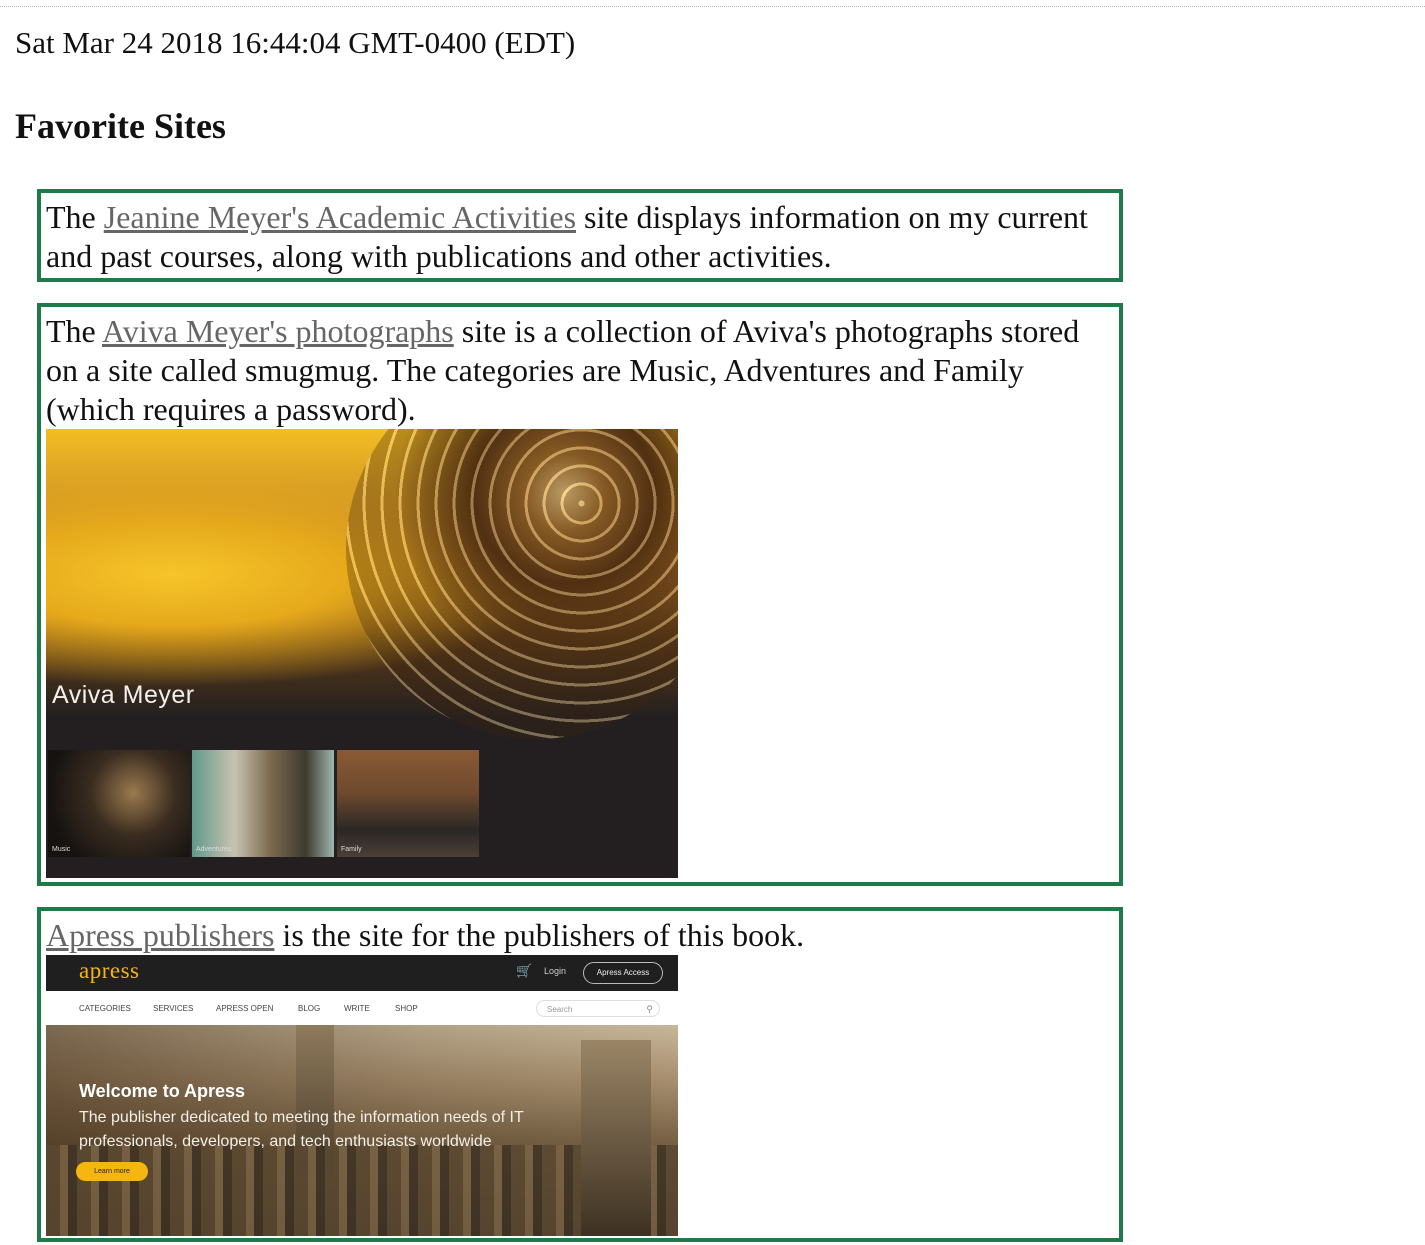  I want to click on skyscraper-shape, so click(616, 1138).